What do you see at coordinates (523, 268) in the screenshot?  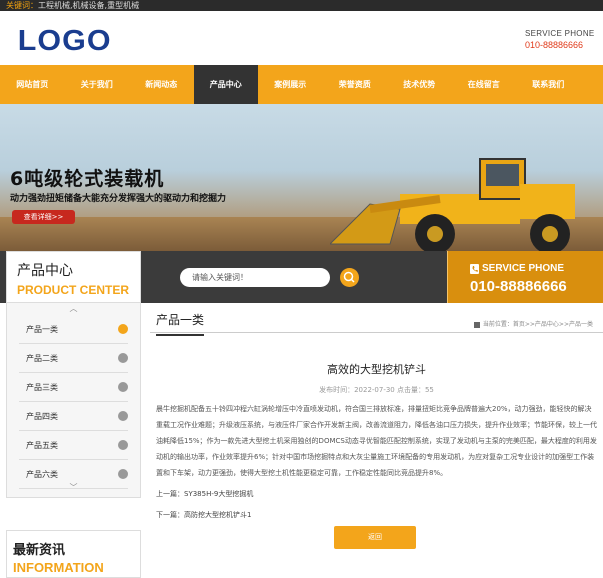 I see `service-phone-label: SERVICE PHONE` at bounding box center [523, 268].